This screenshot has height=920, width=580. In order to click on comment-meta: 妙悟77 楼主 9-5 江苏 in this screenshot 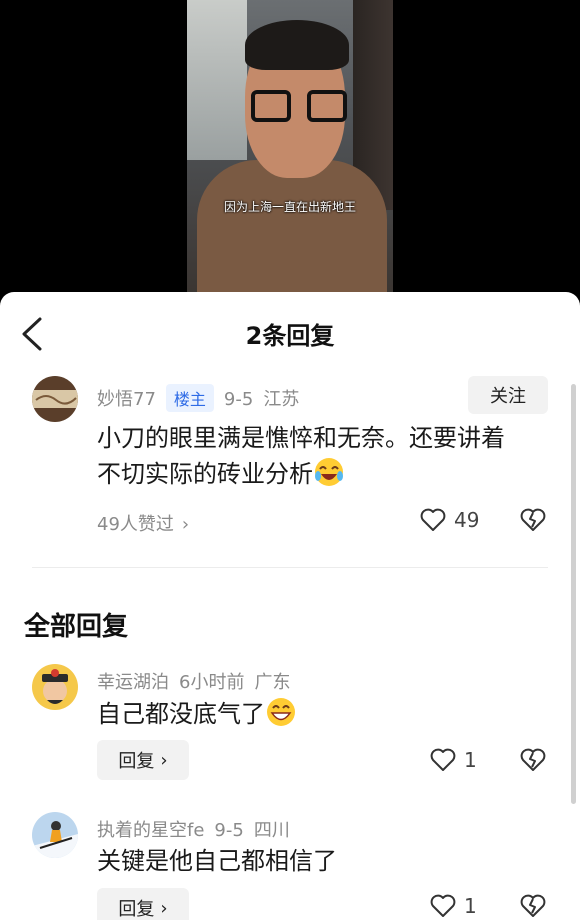, I will do `click(203, 398)`.